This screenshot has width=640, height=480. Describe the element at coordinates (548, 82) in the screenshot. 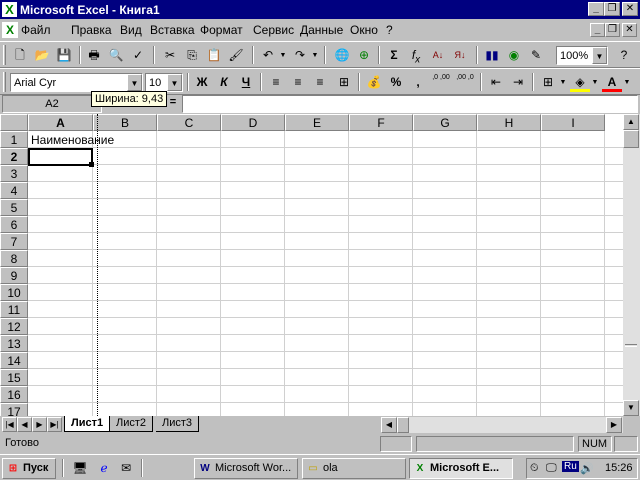

I see `borders-icon: ⊞` at that location.